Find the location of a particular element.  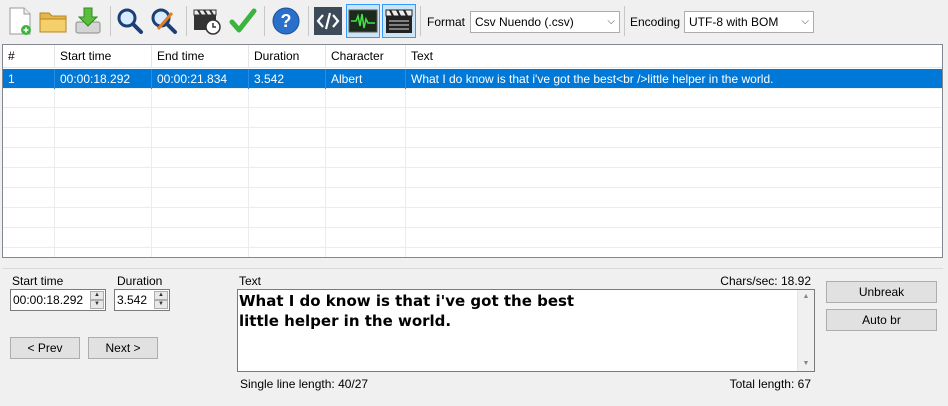

cell-start-time: 00:00:18.292 is located at coordinates (103, 79).